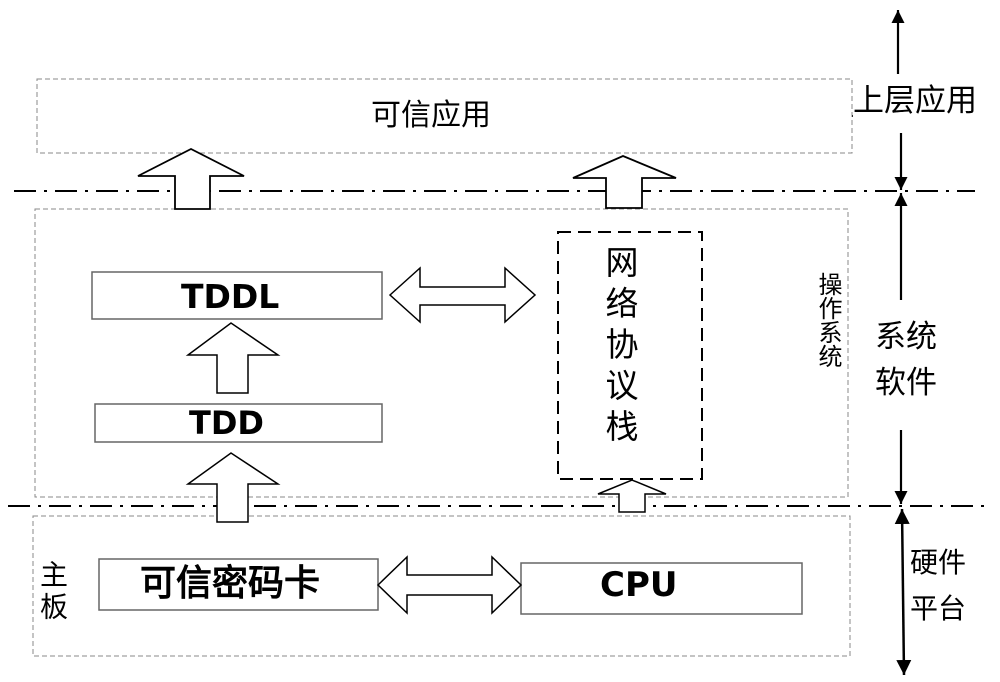 This screenshot has height=682, width=1000. Describe the element at coordinates (191, 178) in the screenshot. I see `arrow-up-os-to-app-left` at that location.